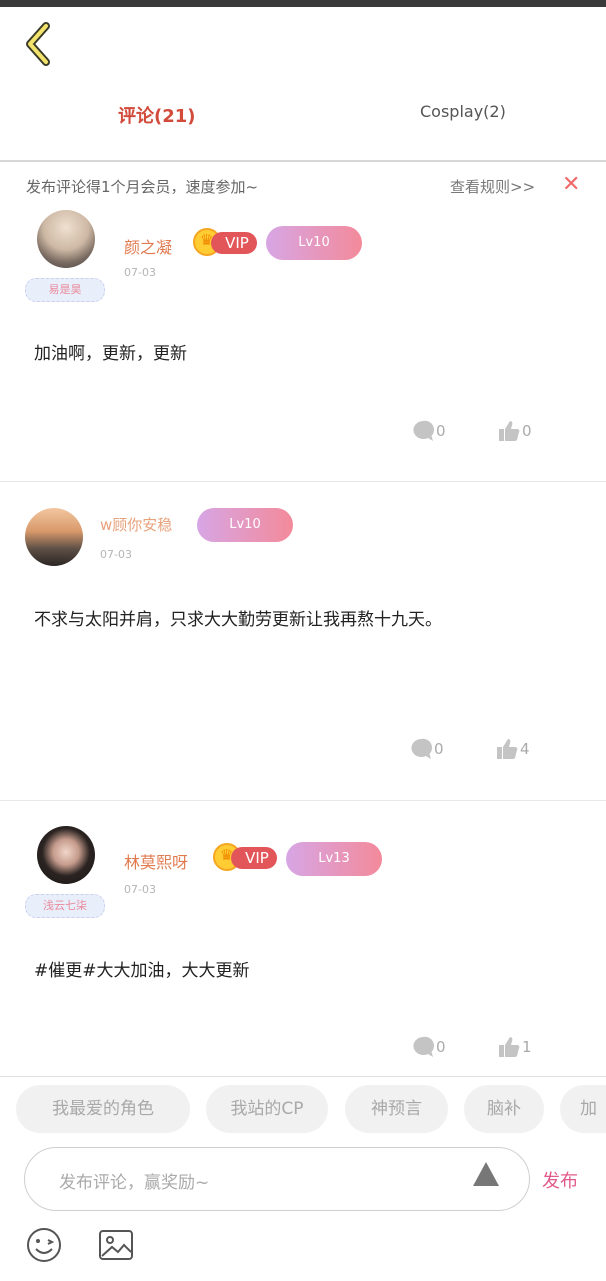 The height and width of the screenshot is (1281, 606). What do you see at coordinates (116, 1245) in the screenshot?
I see `image-icon` at bounding box center [116, 1245].